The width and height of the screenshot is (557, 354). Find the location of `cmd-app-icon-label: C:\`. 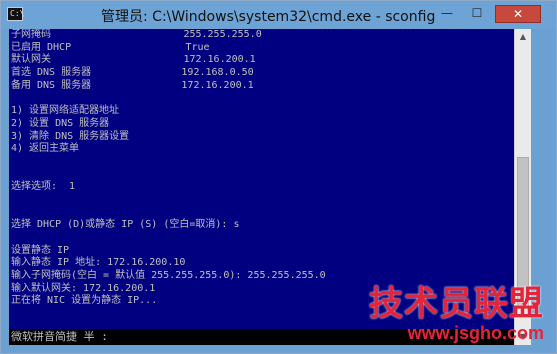

cmd-app-icon-label: C:\ is located at coordinates (17, 13).